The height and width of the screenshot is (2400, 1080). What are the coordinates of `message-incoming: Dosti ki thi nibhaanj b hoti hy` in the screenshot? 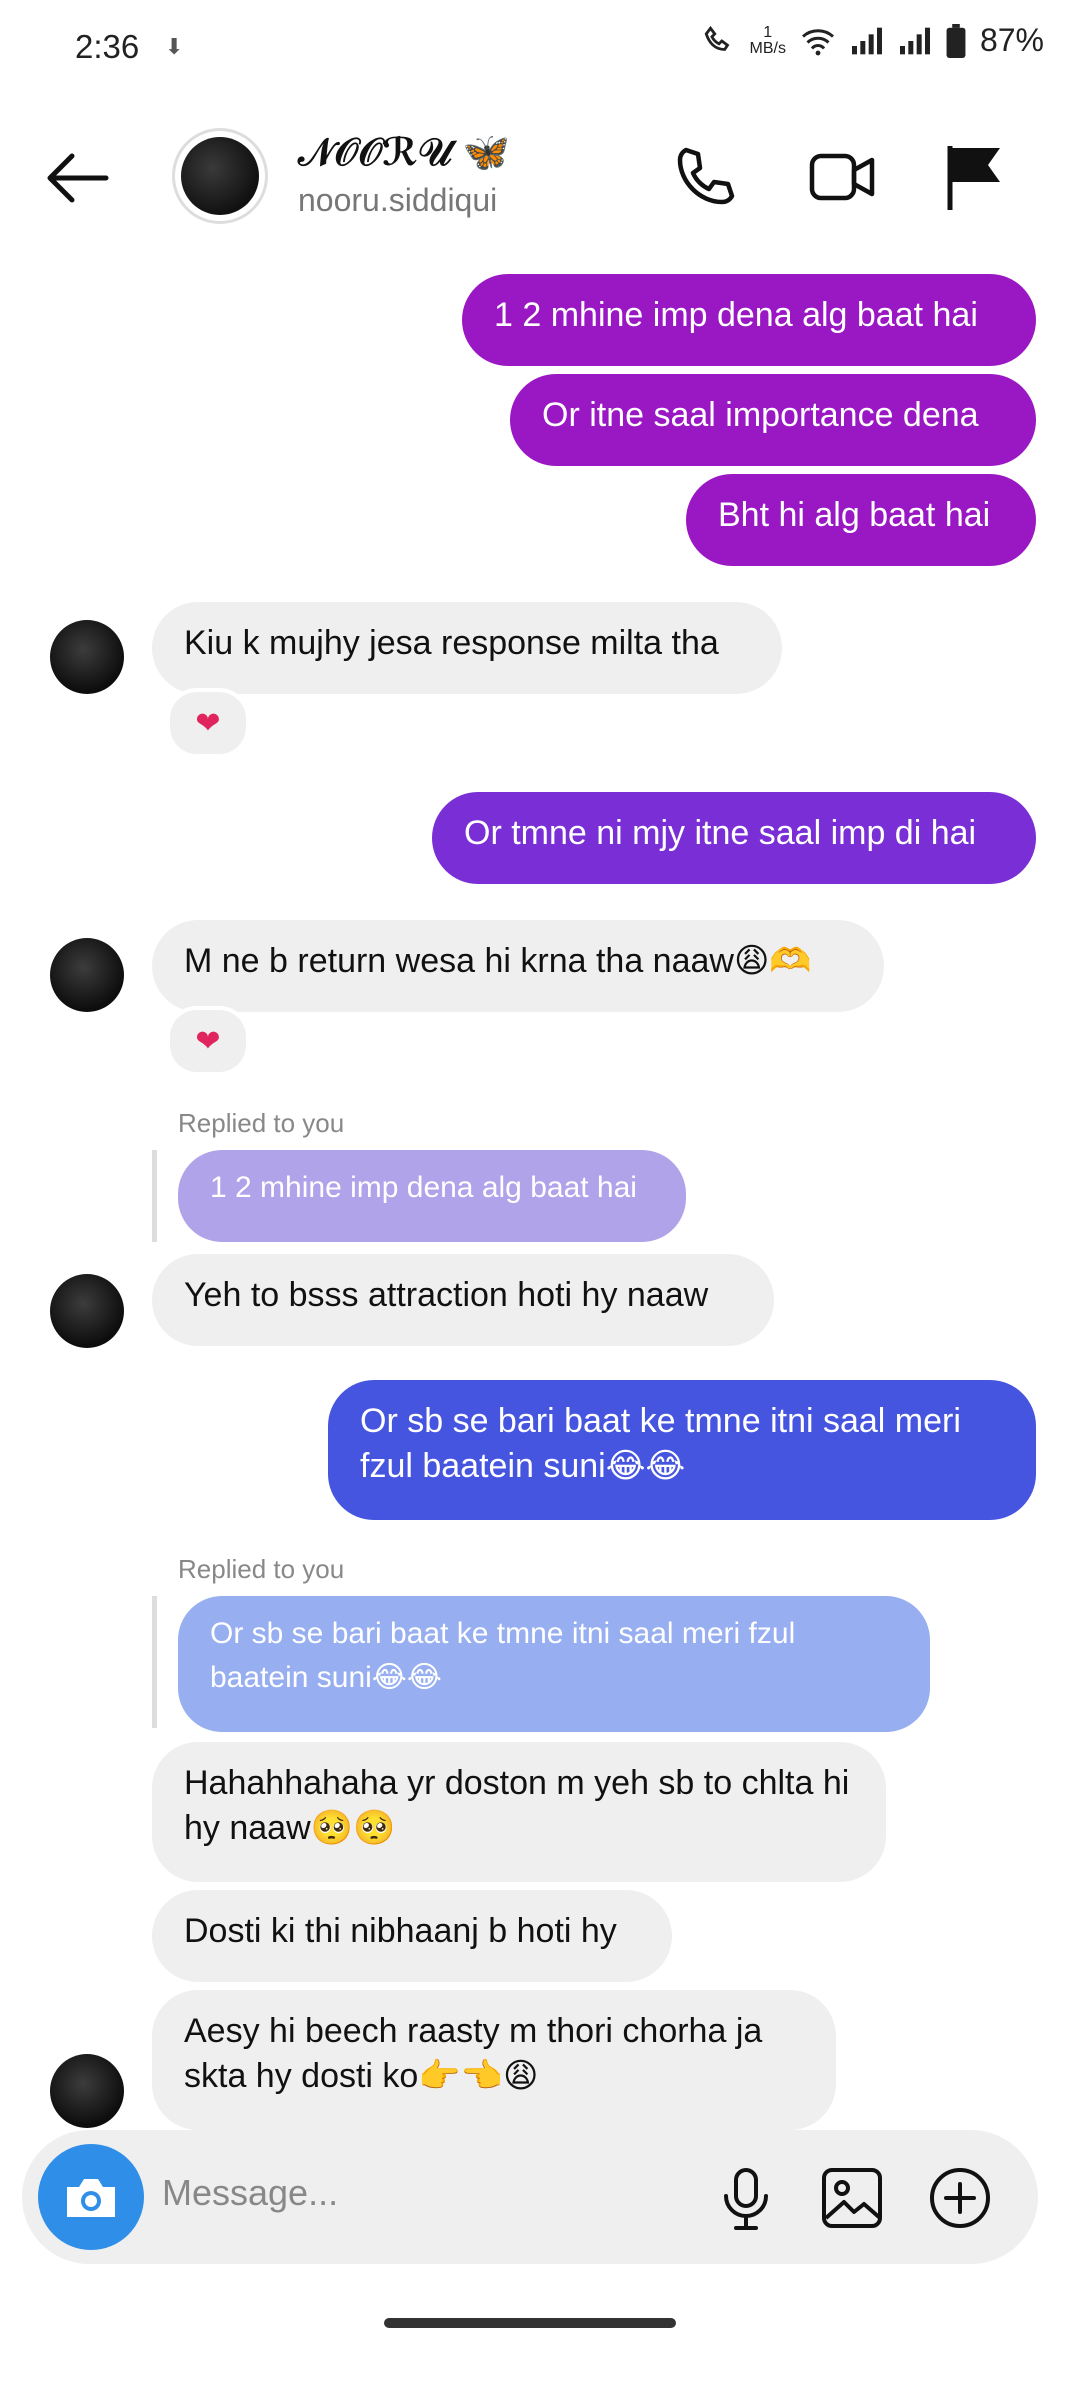 It's located at (412, 1936).